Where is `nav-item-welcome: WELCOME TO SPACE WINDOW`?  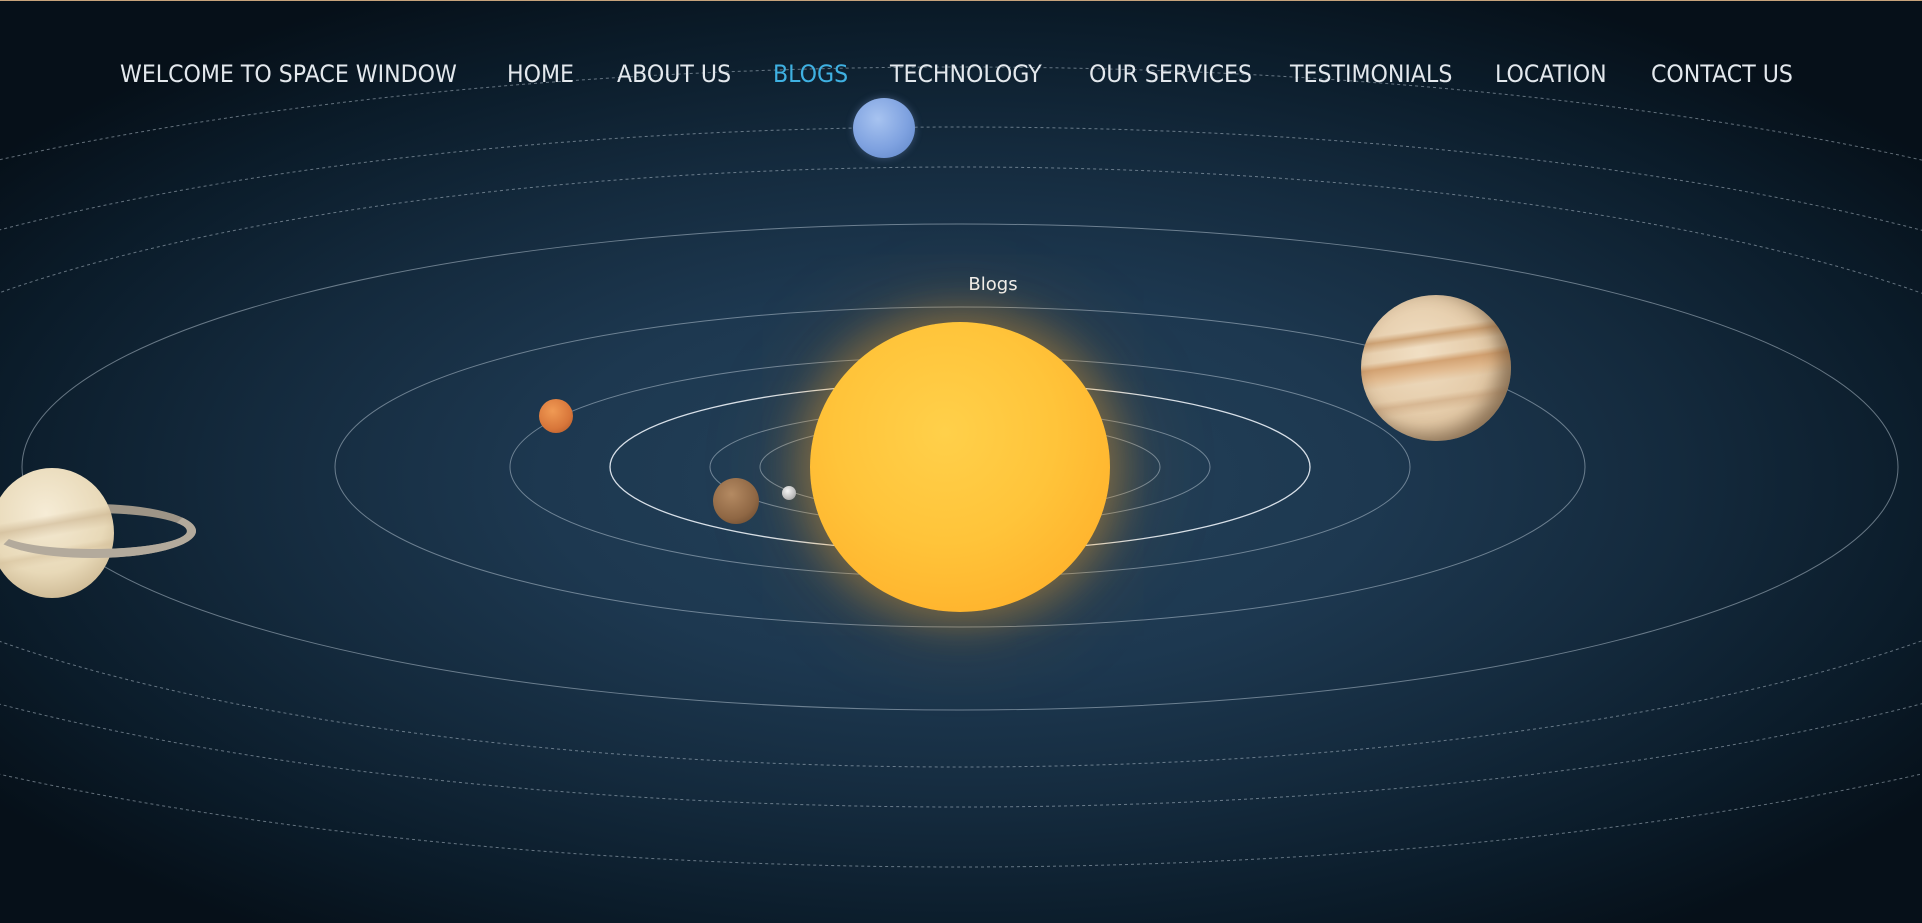 nav-item-welcome: WELCOME TO SPACE WINDOW is located at coordinates (288, 74).